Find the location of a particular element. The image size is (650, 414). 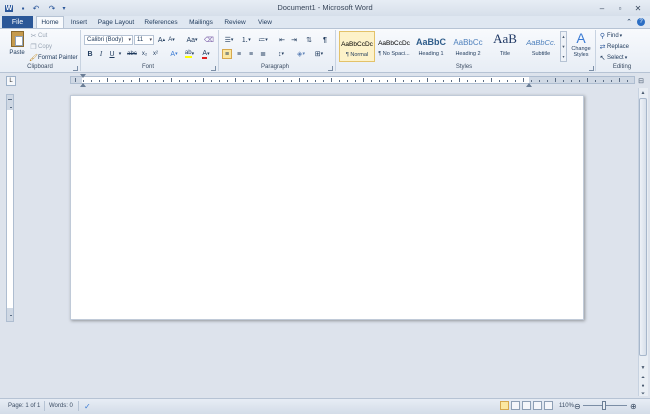

font-launcher-icon is located at coordinates (213, 68).